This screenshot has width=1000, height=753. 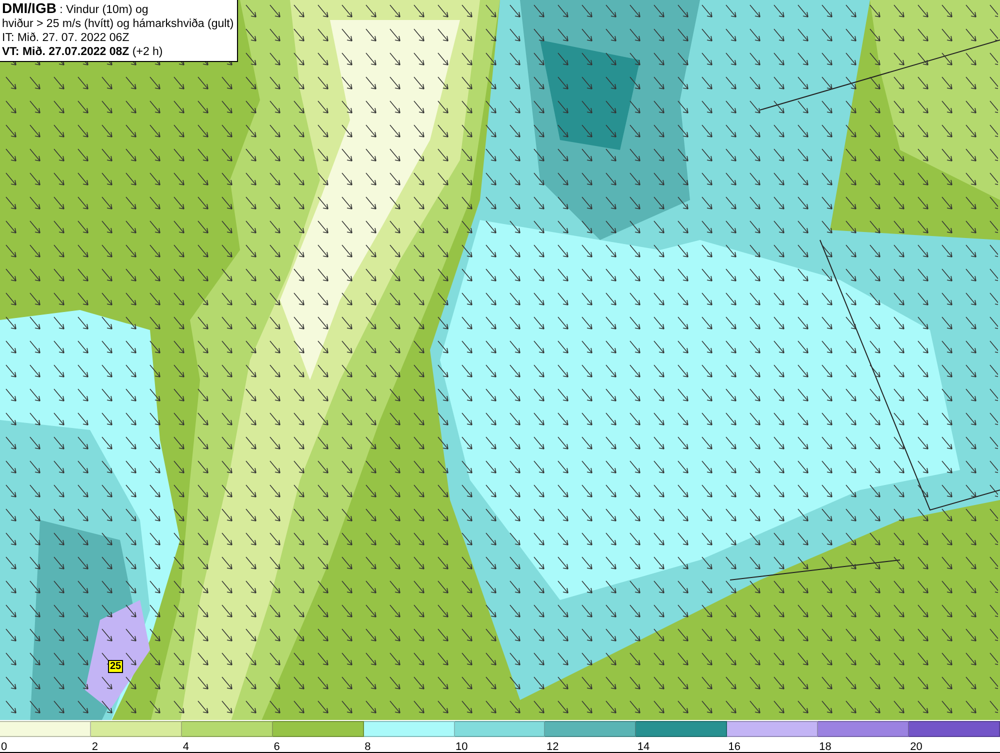 I want to click on legend-label: 20, so click(x=915, y=746).